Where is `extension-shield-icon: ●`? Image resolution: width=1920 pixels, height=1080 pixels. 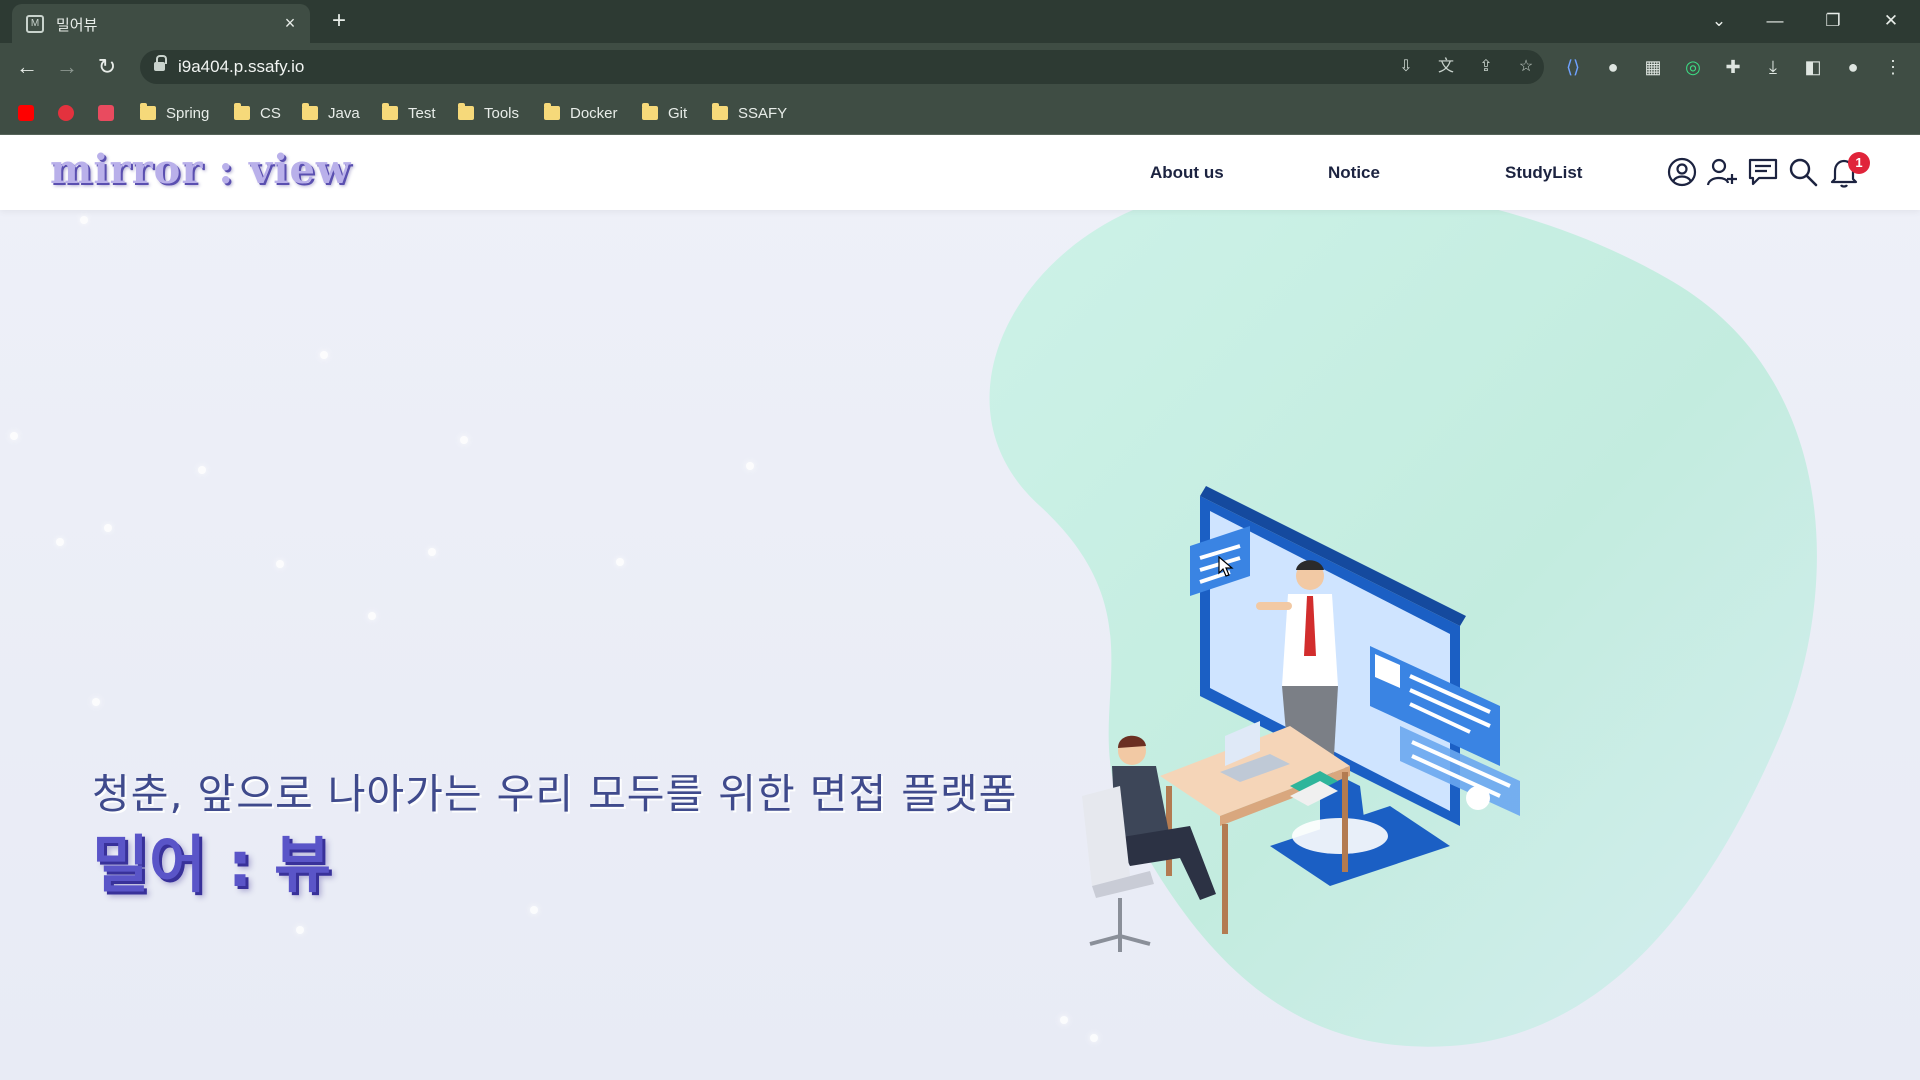
extension-shield-icon: ● is located at coordinates (1613, 67).